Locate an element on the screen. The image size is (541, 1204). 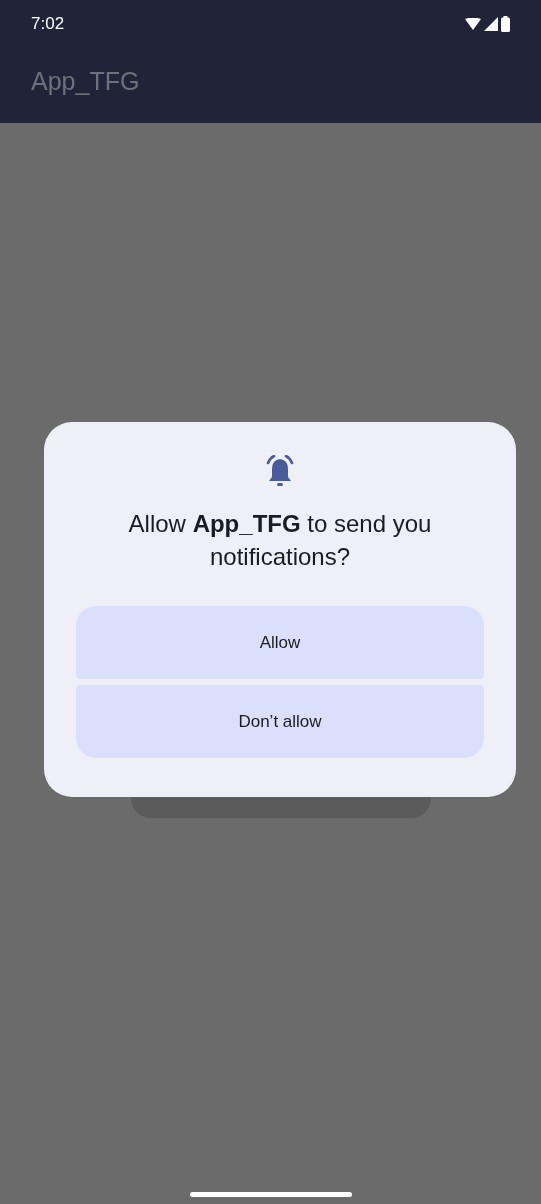
dialog-button: Don’t allow is located at coordinates (280, 721).